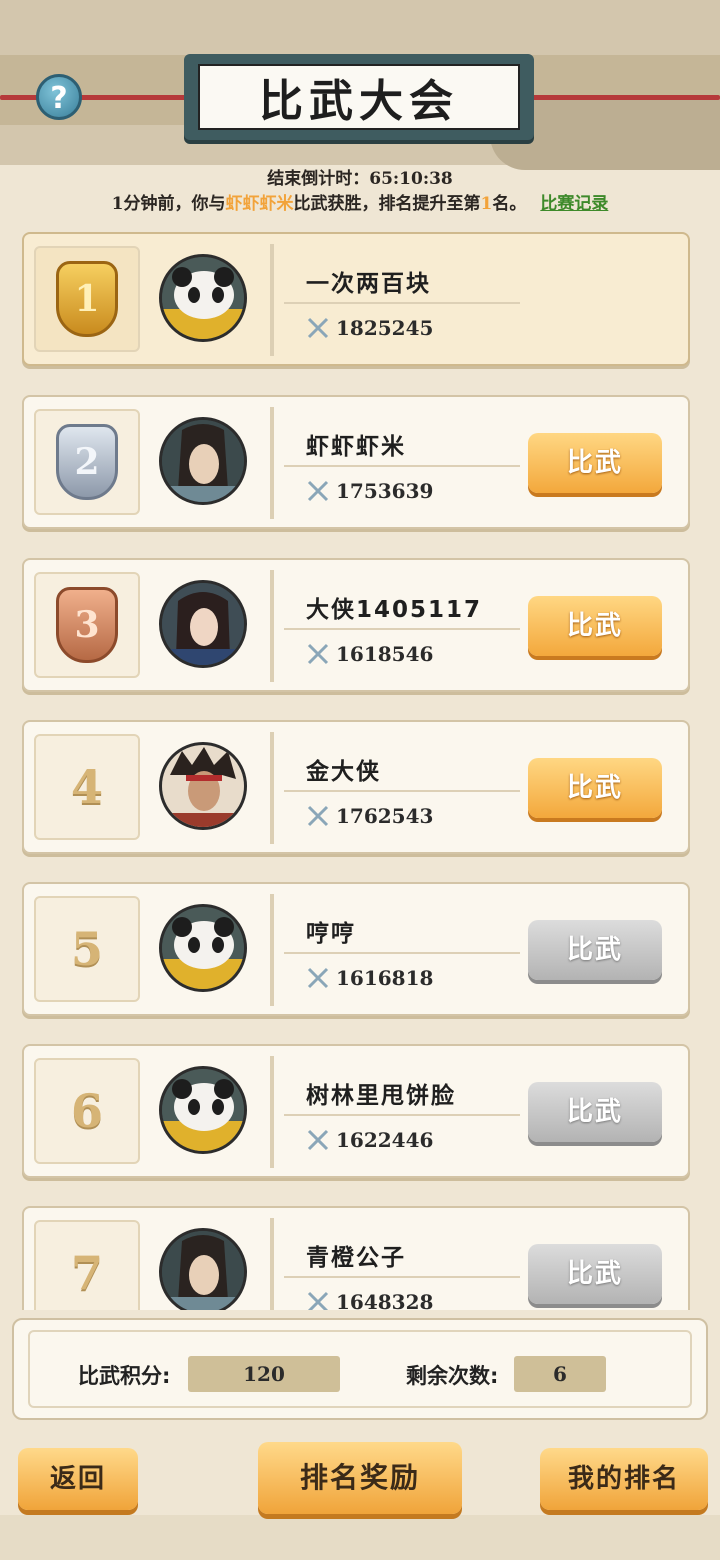 Image resolution: width=720 pixels, height=1560 pixels. What do you see at coordinates (452, 1376) in the screenshot?
I see `remaining-label: 剩余次数:` at bounding box center [452, 1376].